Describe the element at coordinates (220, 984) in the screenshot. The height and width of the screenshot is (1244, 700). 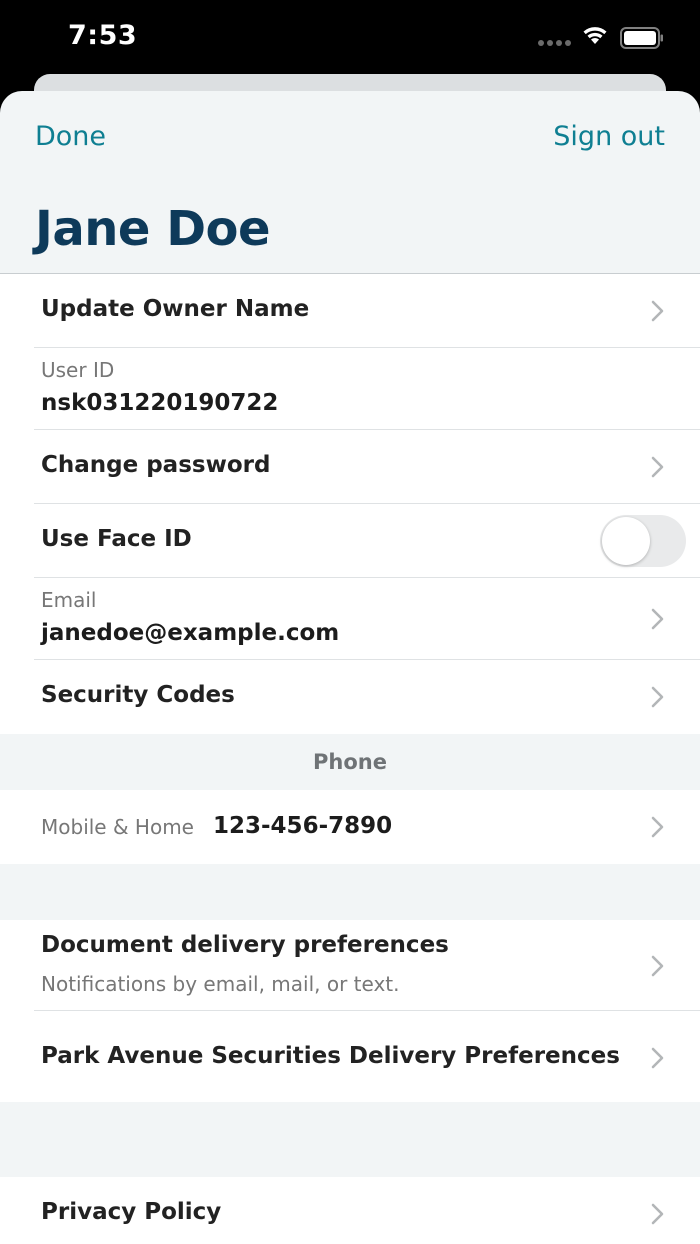
I see `document-delivery-subtitle: Notifications by email, mail, or text.` at that location.